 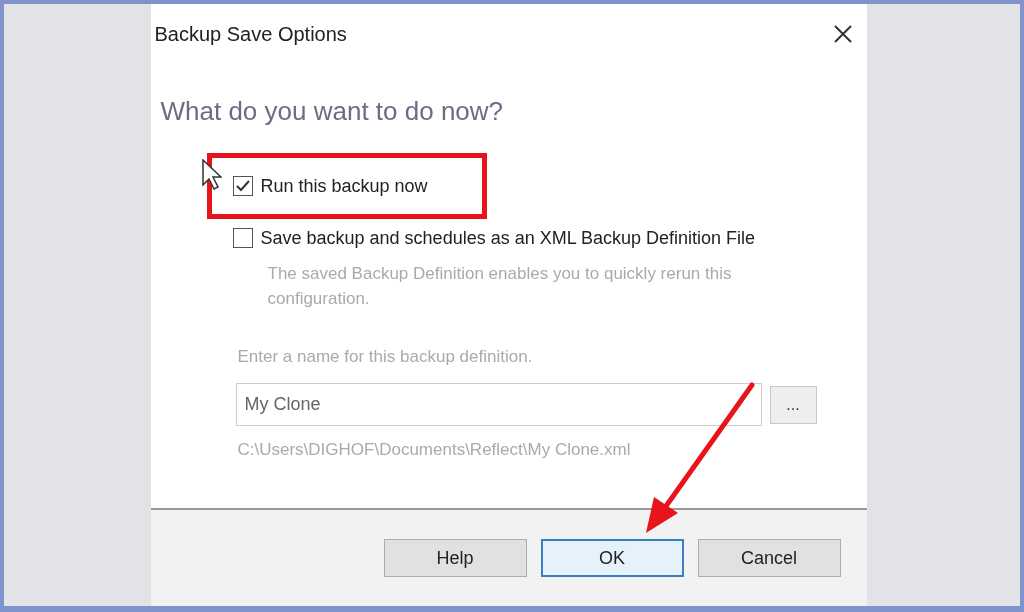 I want to click on dialog-button: Help, so click(x=455, y=558).